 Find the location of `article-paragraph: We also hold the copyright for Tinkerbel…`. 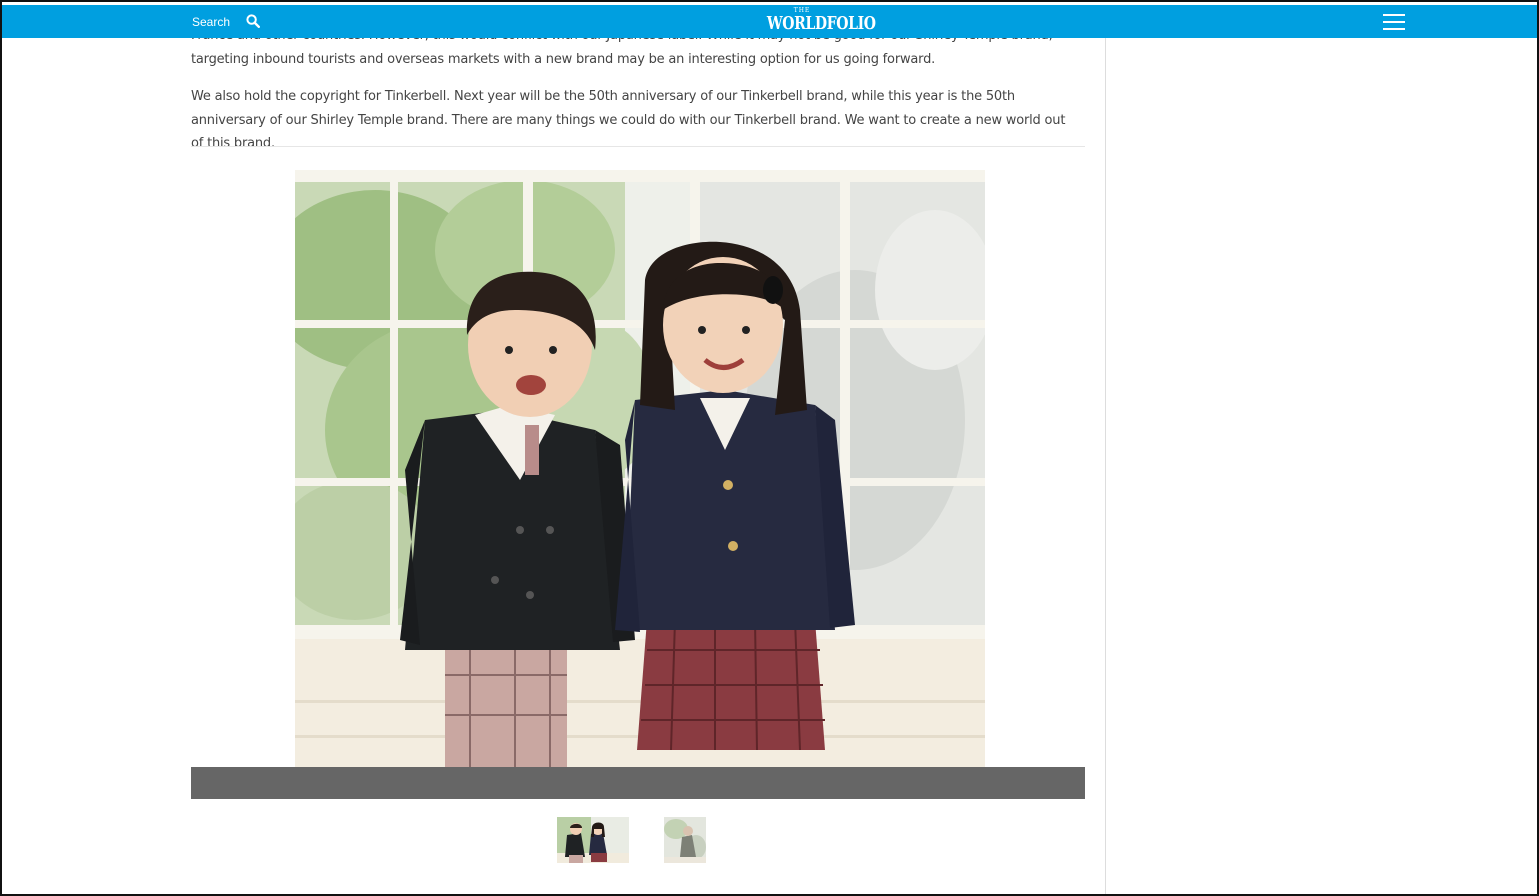

article-paragraph: We also hold the copyright for Tinkerbel… is located at coordinates (628, 120).